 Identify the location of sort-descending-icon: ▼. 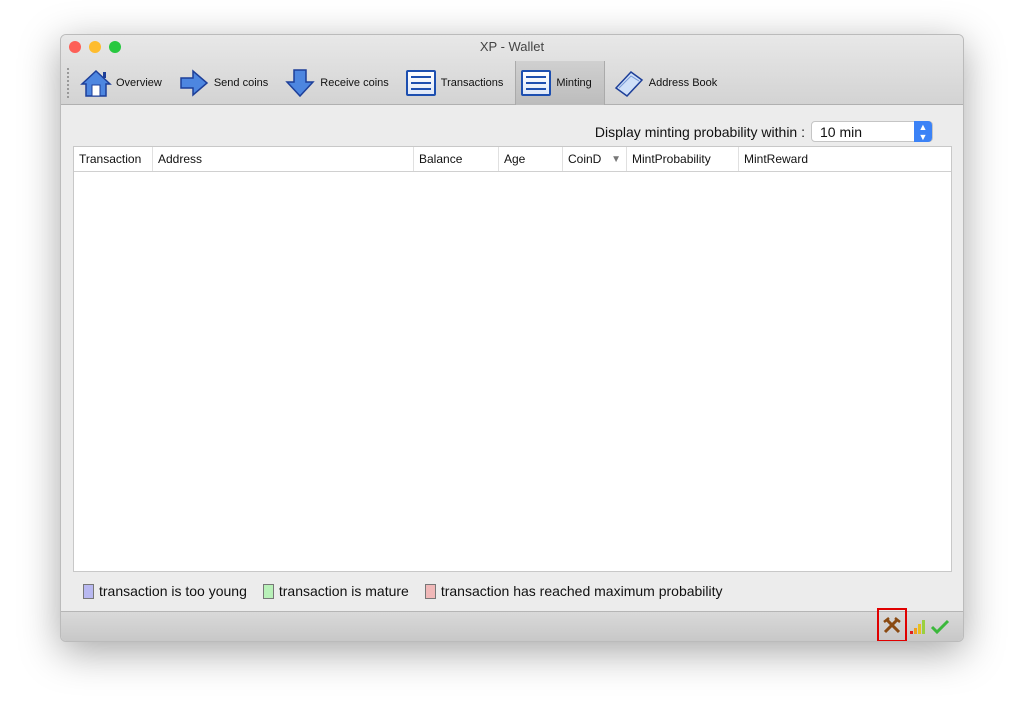
(616, 159).